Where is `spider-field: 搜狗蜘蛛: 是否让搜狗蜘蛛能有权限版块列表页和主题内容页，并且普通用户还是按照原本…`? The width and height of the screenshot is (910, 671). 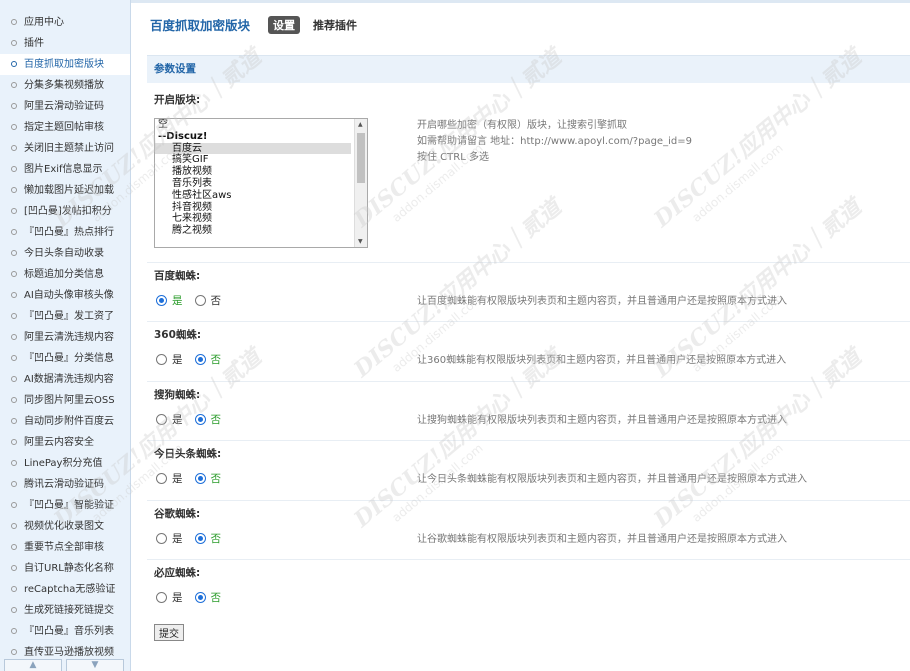 spider-field: 搜狗蜘蛛: 是否让搜狗蜘蛛能有权限版块列表页和主题内容页，并且普通用户还是按照原本… is located at coordinates (528, 411).